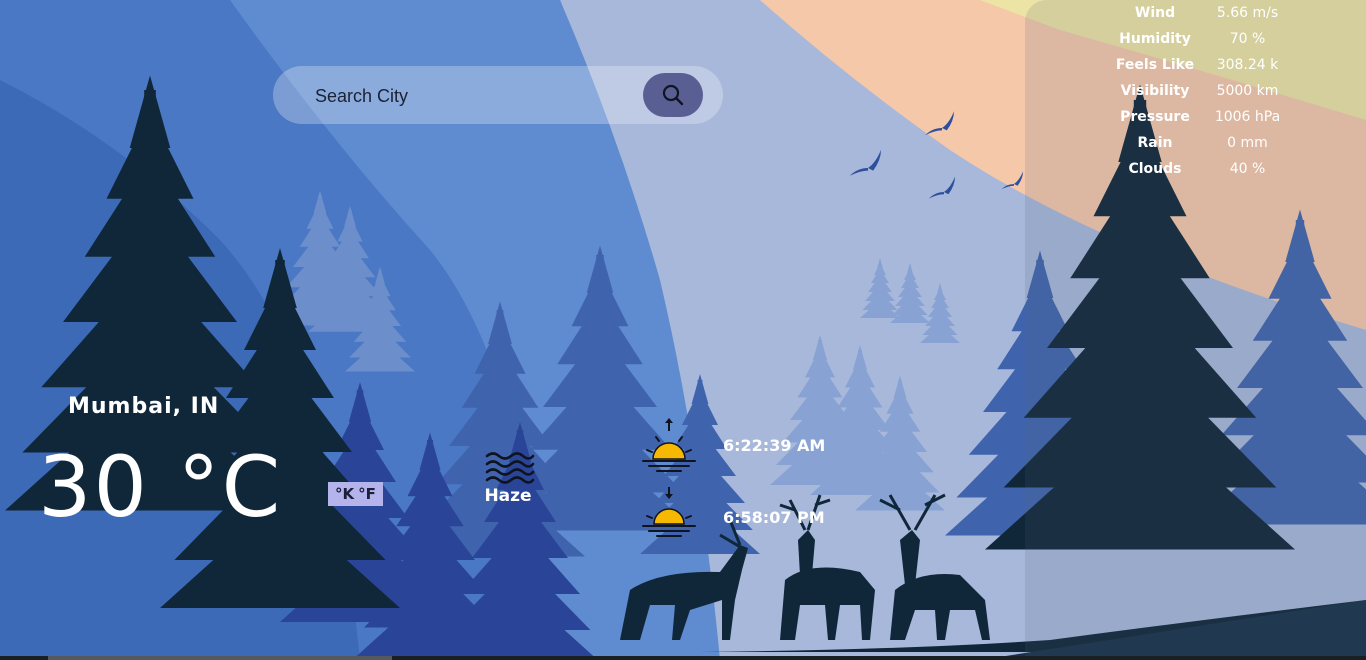 The height and width of the screenshot is (660, 1366). What do you see at coordinates (367, 494) in the screenshot?
I see `fahrenheit-unit-button: °F` at bounding box center [367, 494].